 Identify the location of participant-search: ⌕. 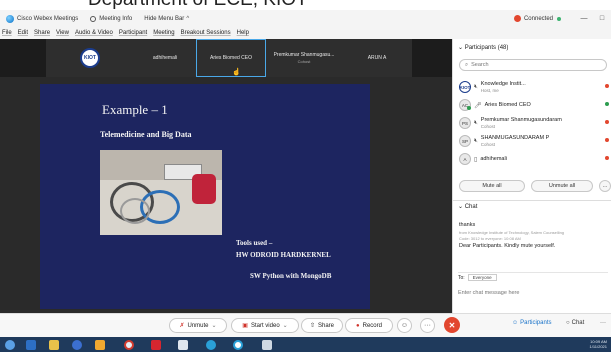
(533, 65).